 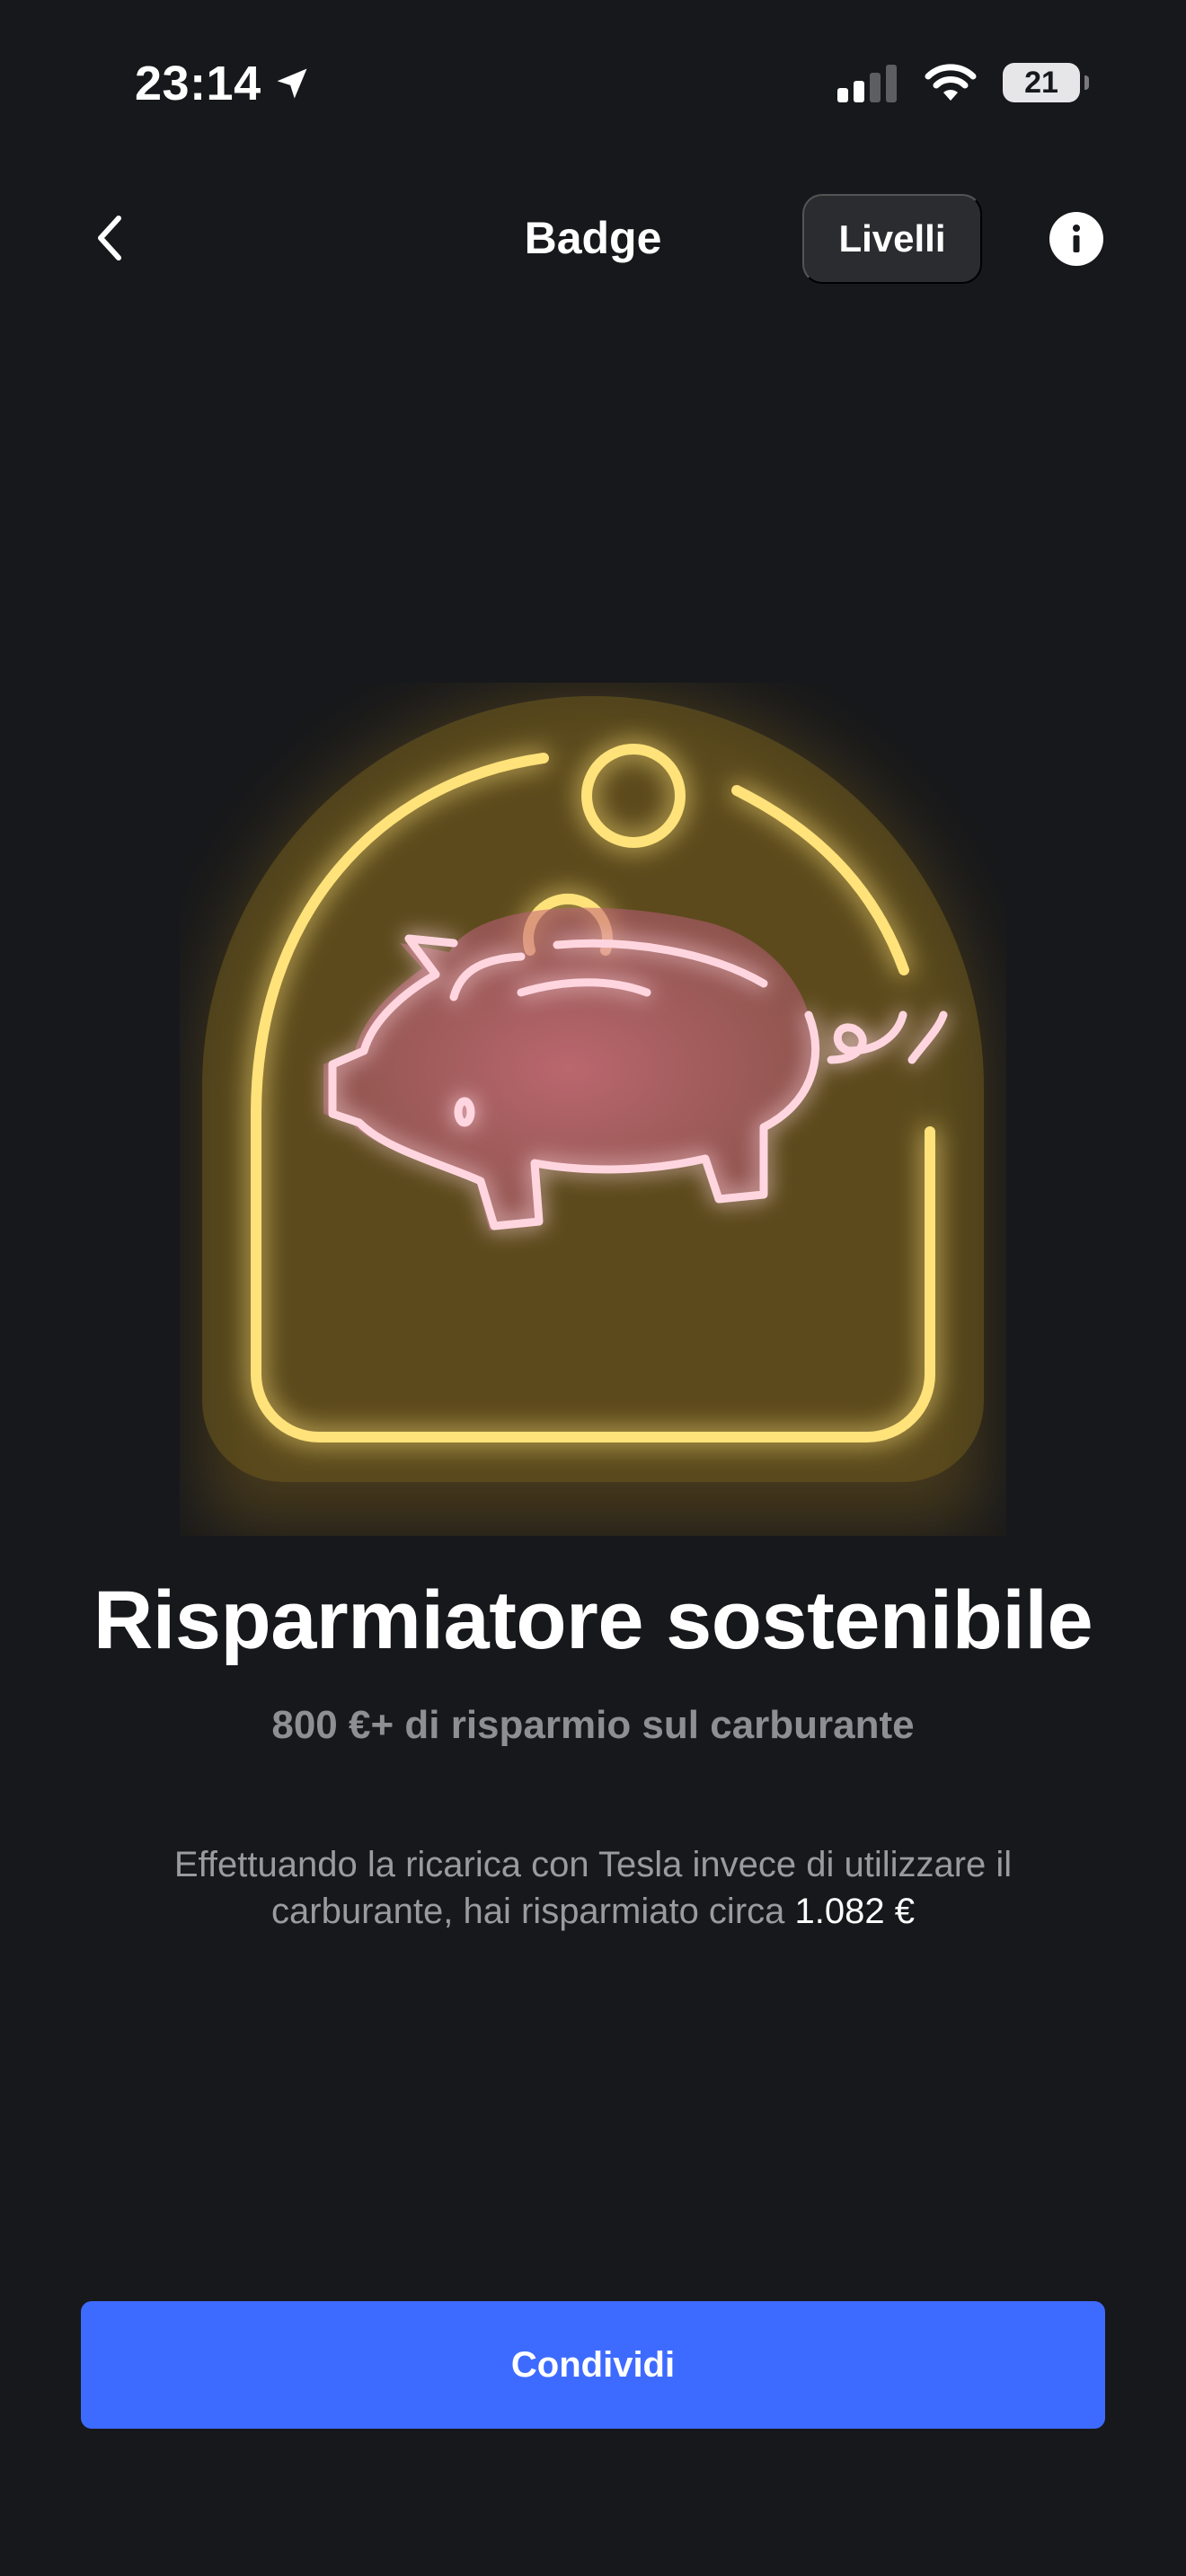 What do you see at coordinates (1086, 82) in the screenshot?
I see `battery-tip` at bounding box center [1086, 82].